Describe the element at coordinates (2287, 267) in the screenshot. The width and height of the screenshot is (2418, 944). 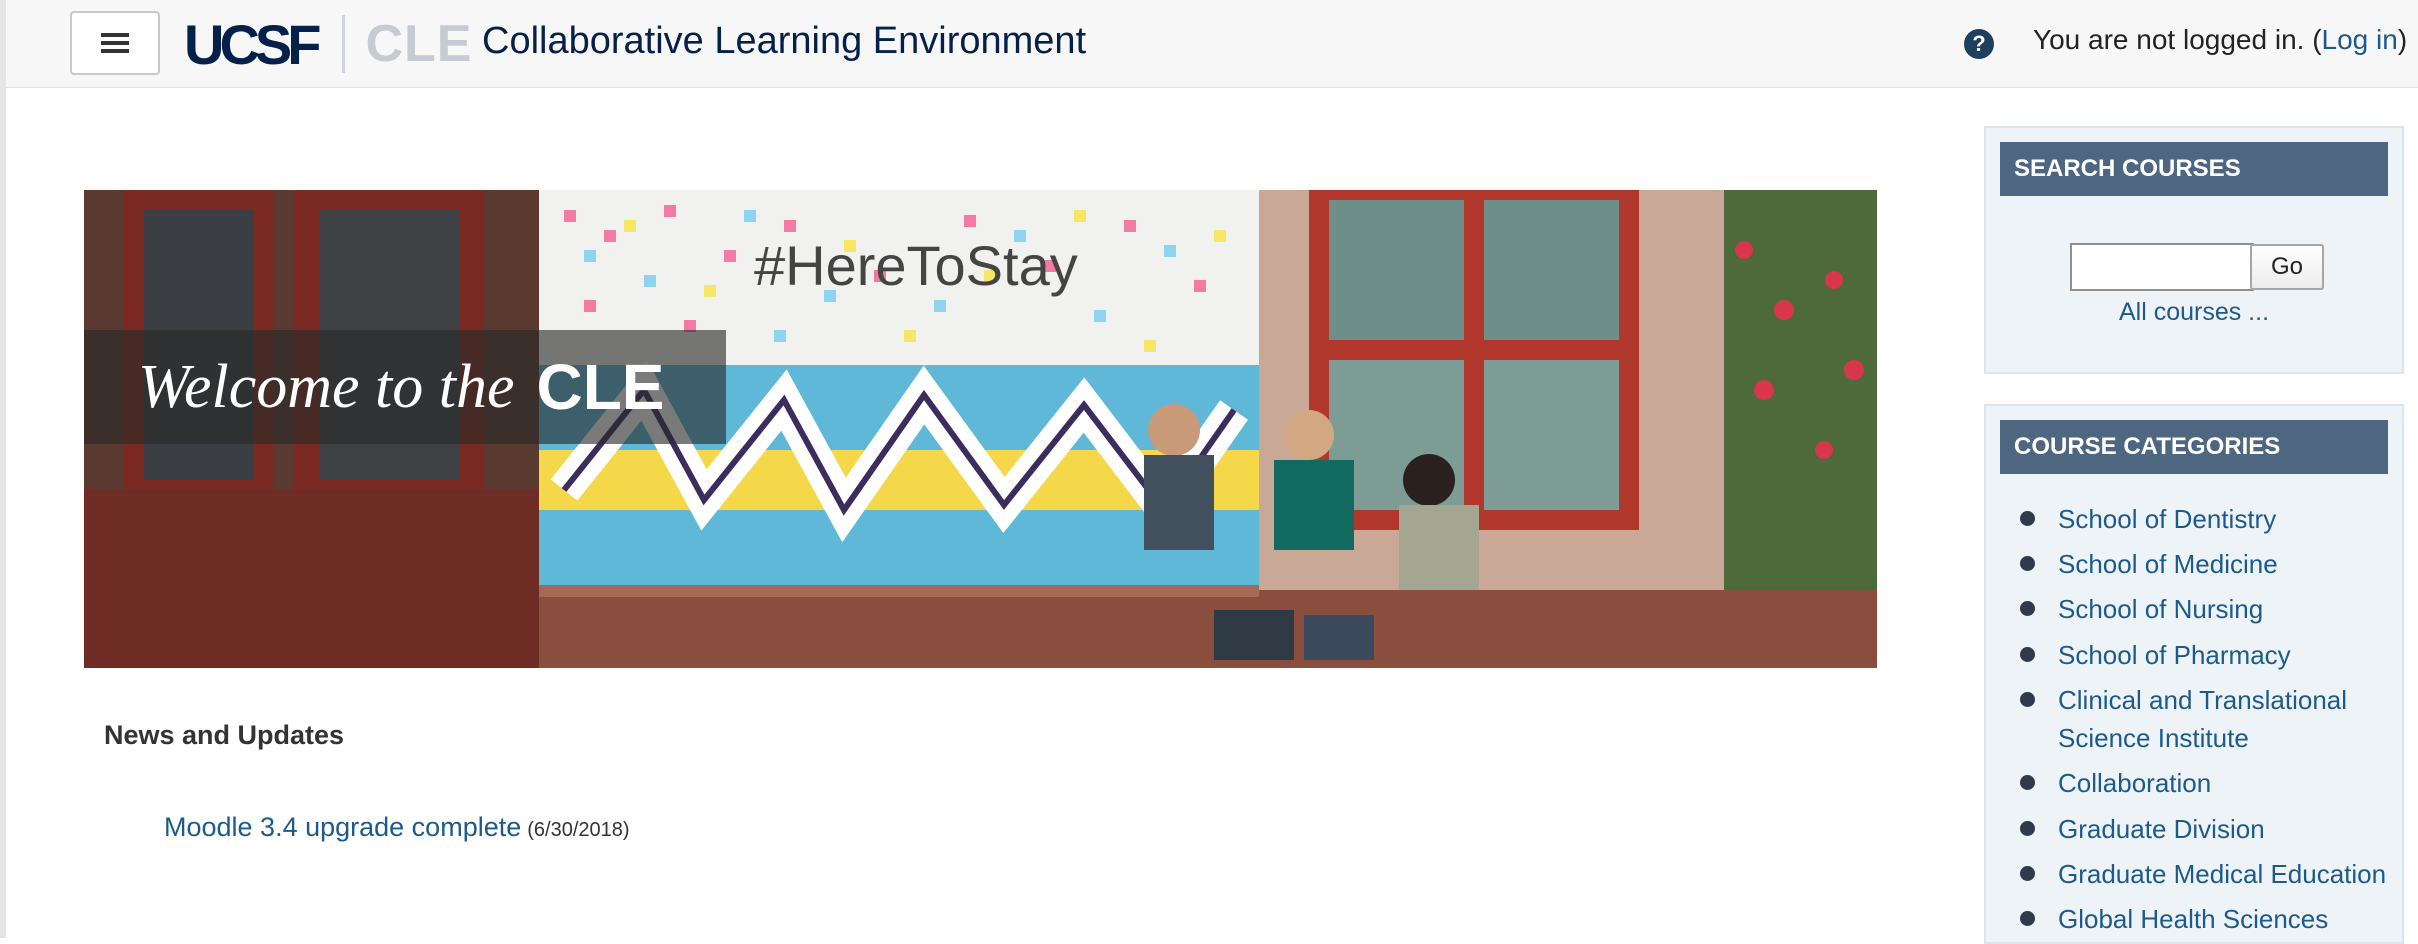
I see `search-go-button: Go` at that location.